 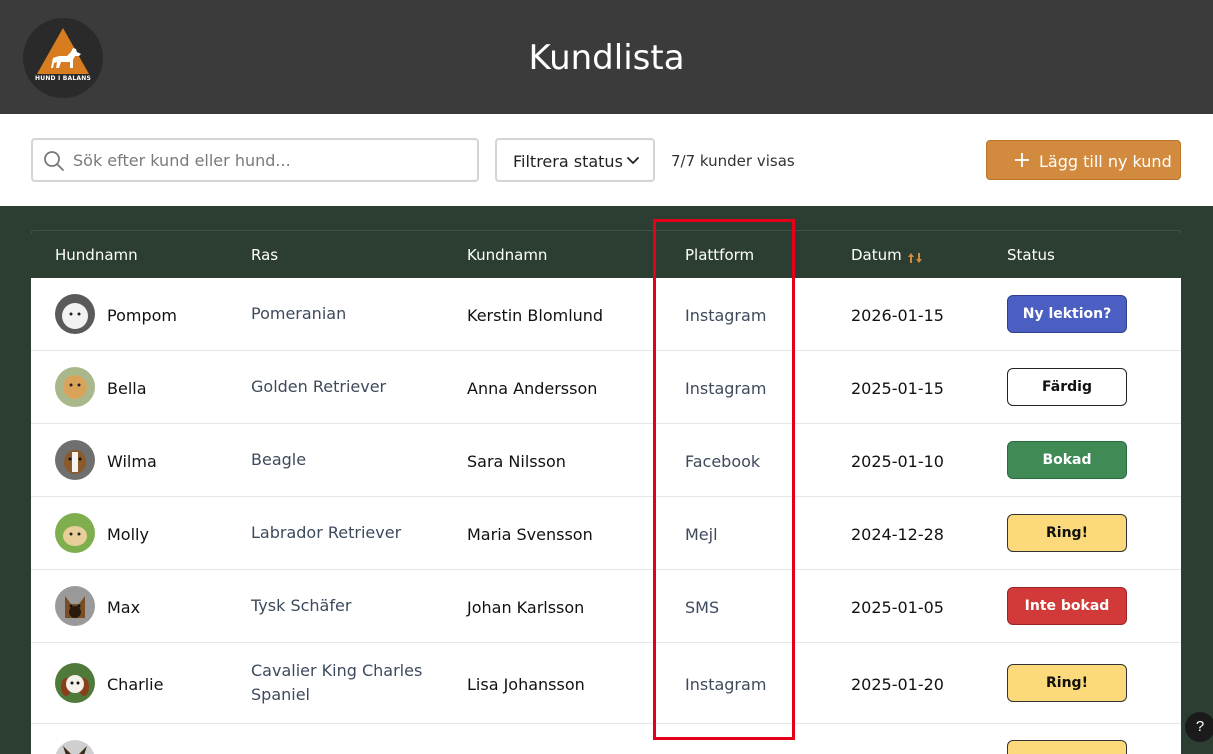 I want to click on dog-breed: Labrador Retriever, so click(x=326, y=532).